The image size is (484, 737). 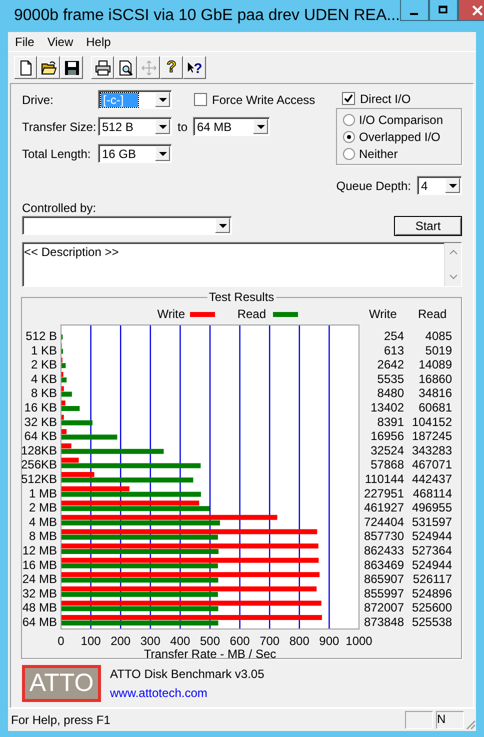 I want to click on axis-tick-label: 0, so click(x=61, y=641).